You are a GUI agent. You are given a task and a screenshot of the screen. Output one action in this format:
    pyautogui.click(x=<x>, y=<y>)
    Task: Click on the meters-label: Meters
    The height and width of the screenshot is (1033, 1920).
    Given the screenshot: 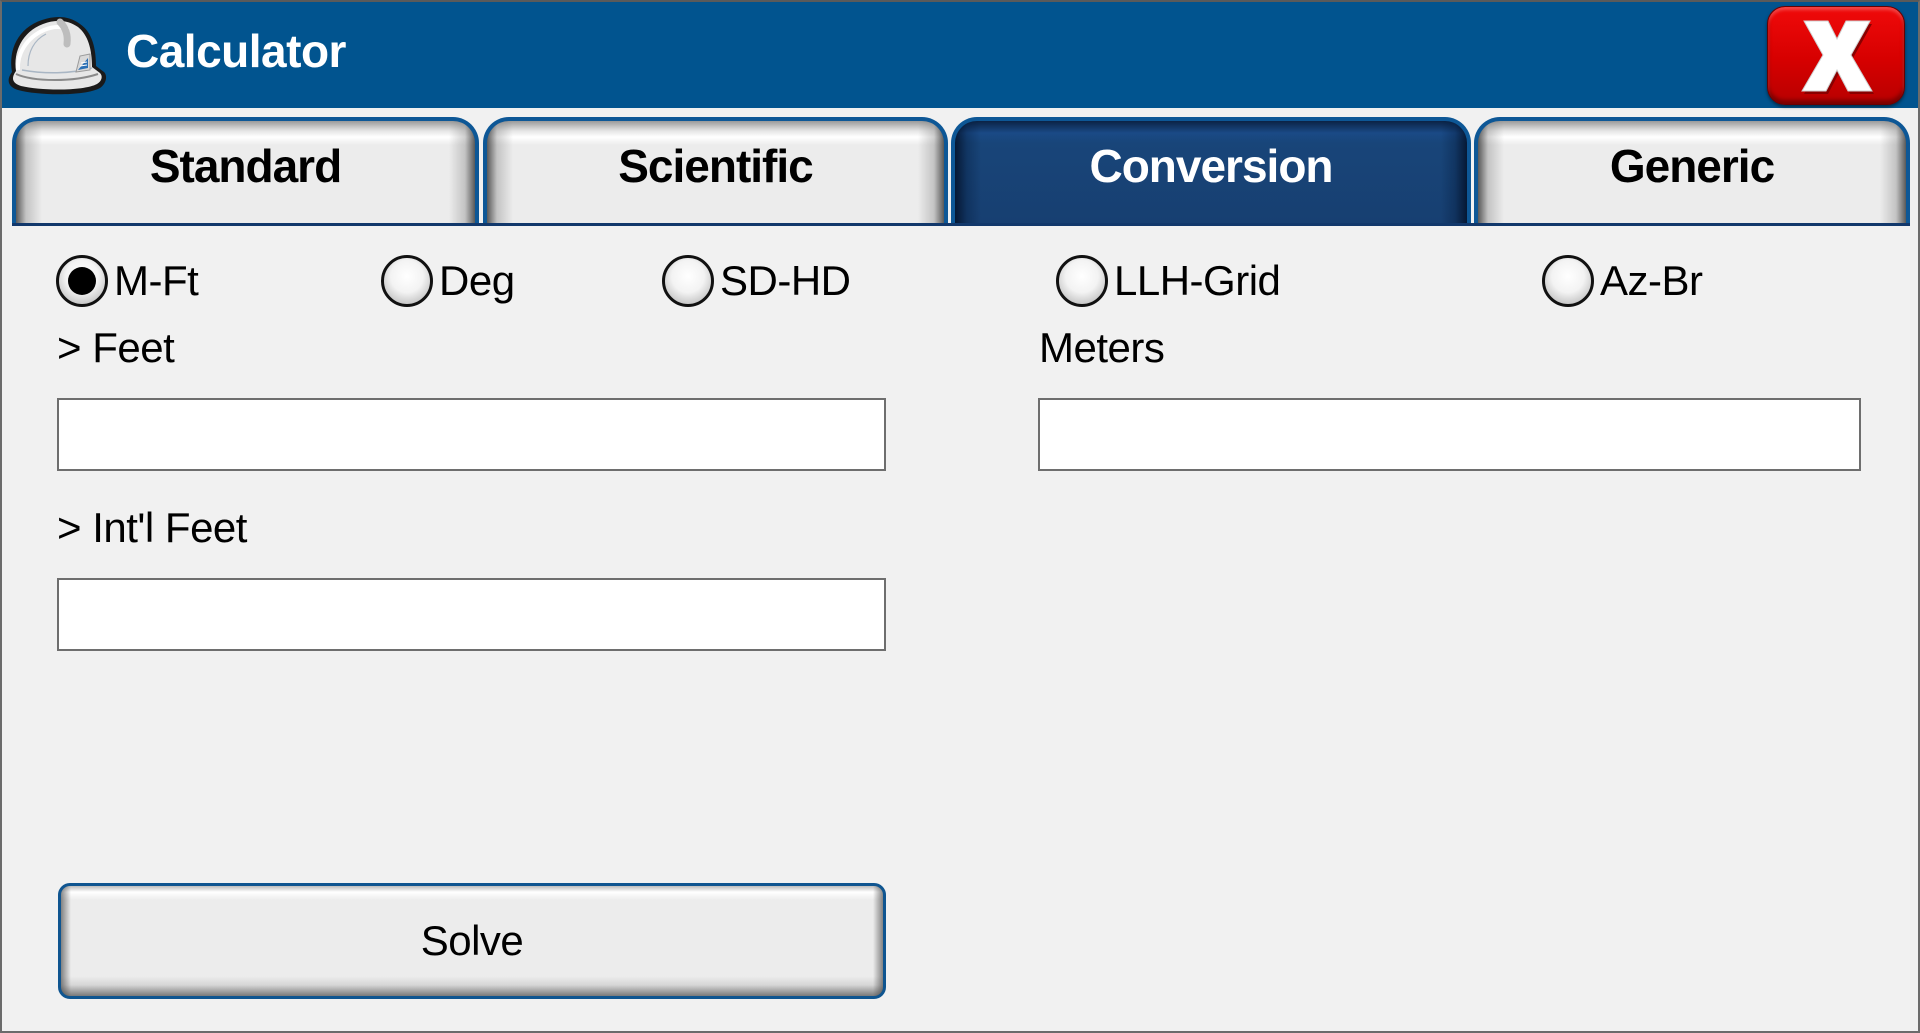 What is the action you would take?
    pyautogui.click(x=1102, y=347)
    